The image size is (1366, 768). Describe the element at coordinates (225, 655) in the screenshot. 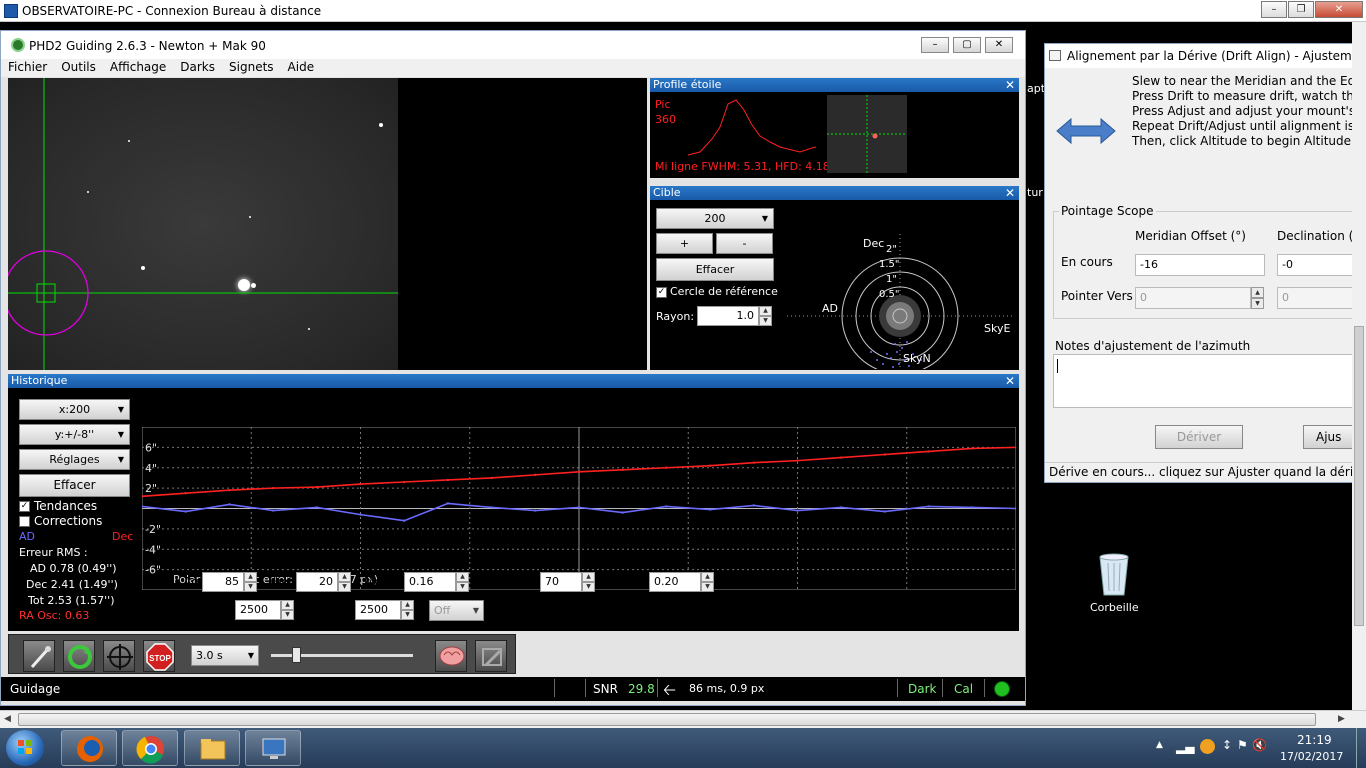

I see `exposure-select: 3.0 s ▼` at that location.